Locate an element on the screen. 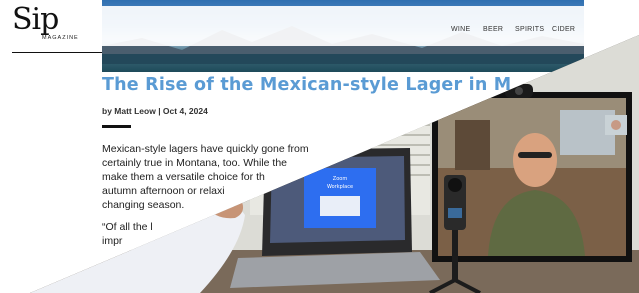 The image size is (639, 293). quote-line: impr is located at coordinates (112, 241).